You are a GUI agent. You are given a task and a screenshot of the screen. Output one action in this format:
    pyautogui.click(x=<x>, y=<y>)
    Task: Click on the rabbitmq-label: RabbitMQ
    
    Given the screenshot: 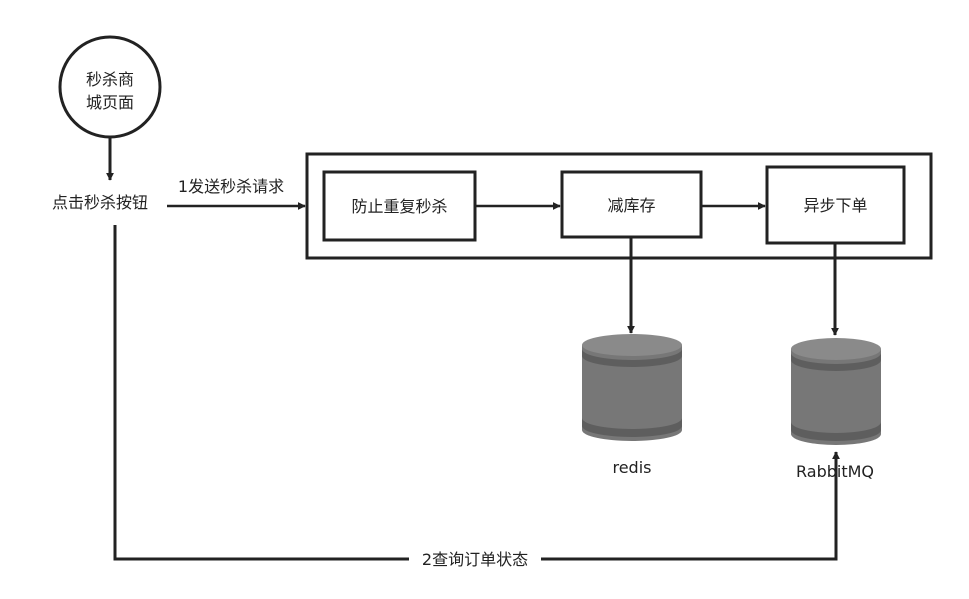 What is the action you would take?
    pyautogui.click(x=835, y=471)
    